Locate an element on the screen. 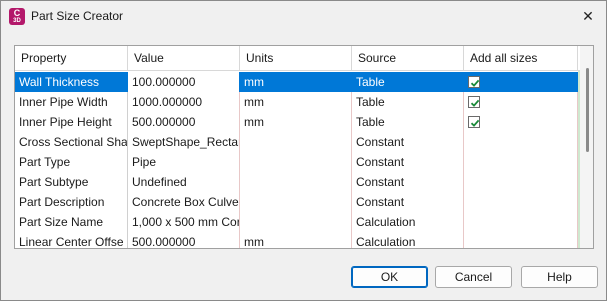  vertical-scrollbar is located at coordinates (586, 147).